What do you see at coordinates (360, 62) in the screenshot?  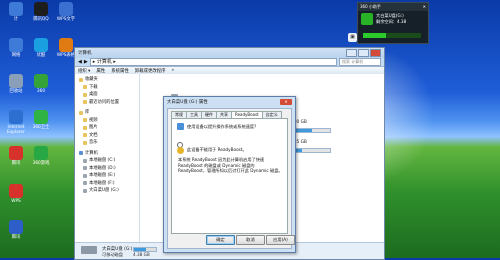 I see `search-input: 搜索 计算机` at bounding box center [360, 62].